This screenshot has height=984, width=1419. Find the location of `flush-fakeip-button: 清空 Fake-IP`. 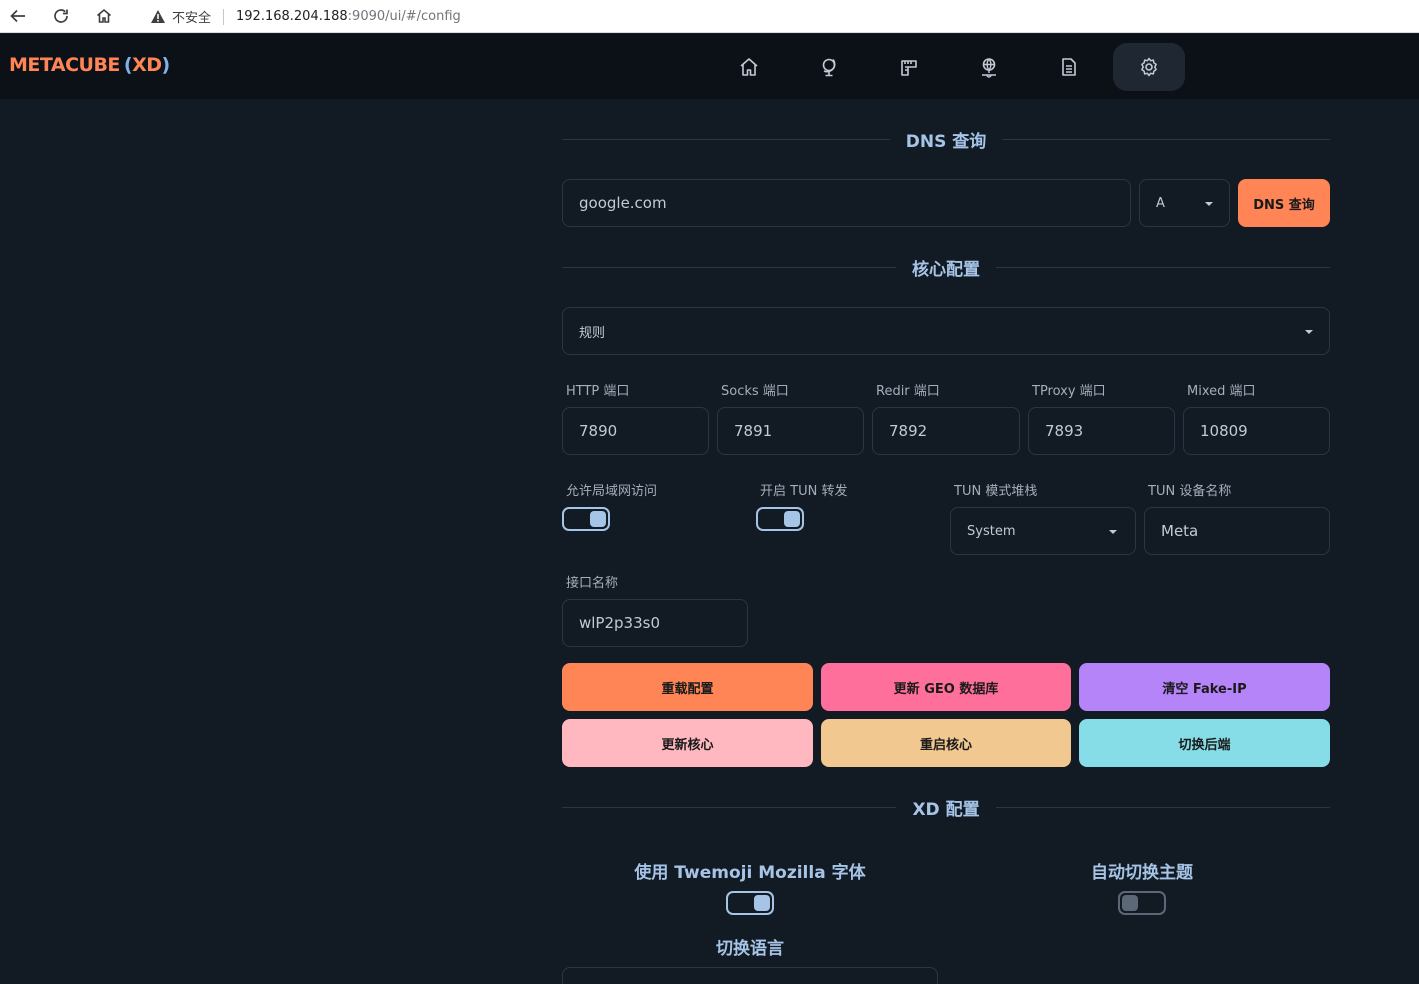

flush-fakeip-button: 清空 Fake-IP is located at coordinates (1204, 687).